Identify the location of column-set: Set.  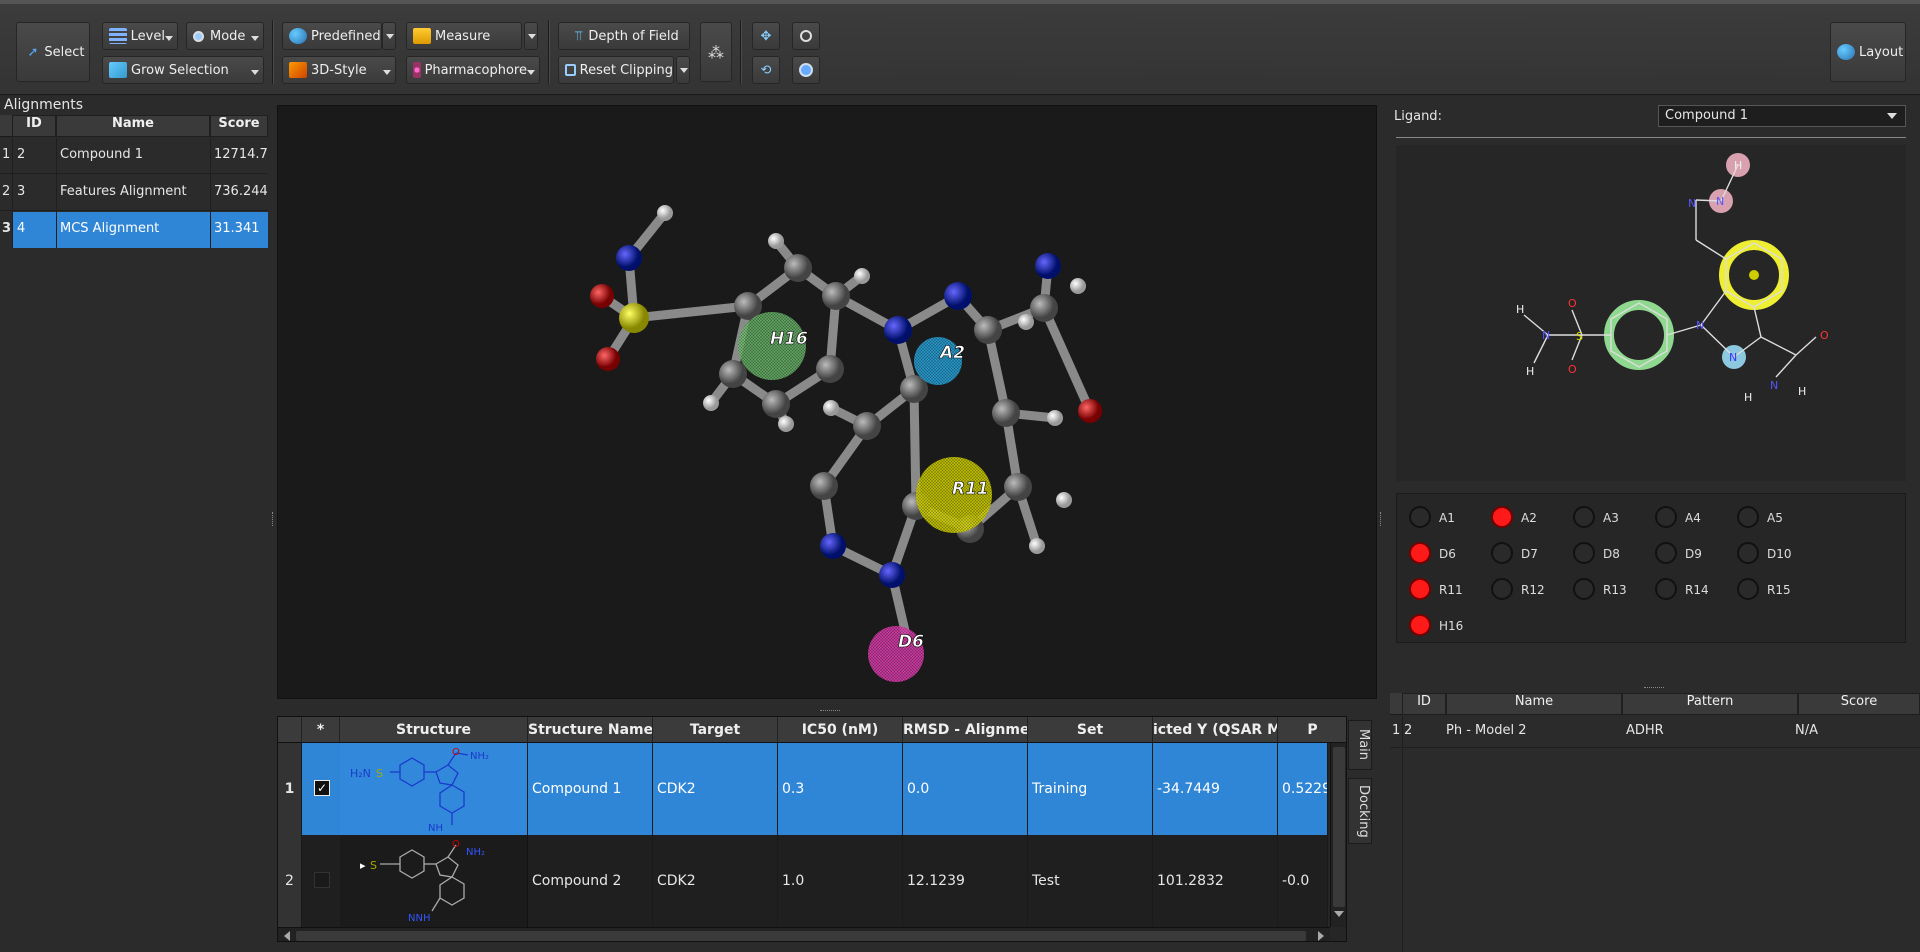
(1090, 730).